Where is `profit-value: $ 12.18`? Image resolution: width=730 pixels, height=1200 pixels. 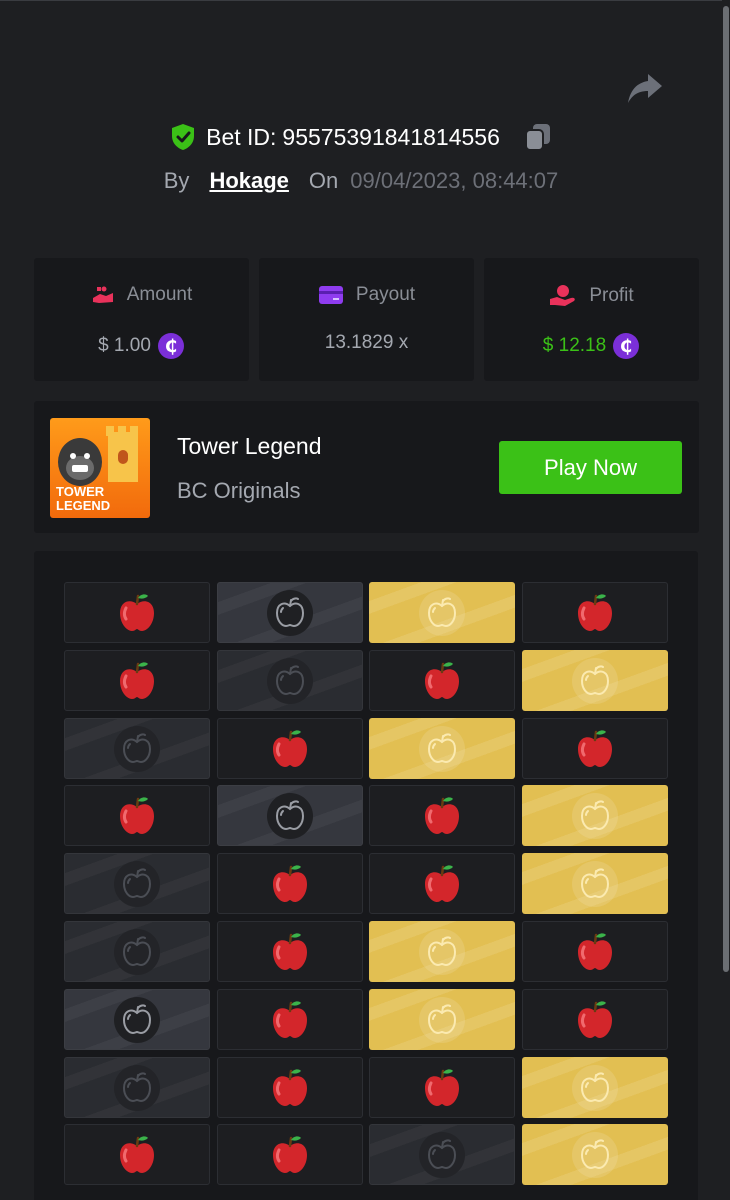
profit-value: $ 12.18 is located at coordinates (574, 345).